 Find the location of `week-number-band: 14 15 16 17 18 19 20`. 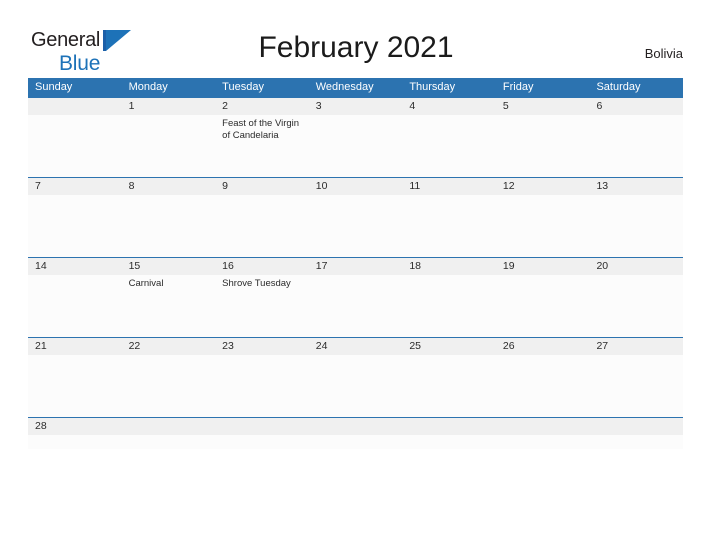

week-number-band: 14 15 16 17 18 19 20 is located at coordinates (355, 266).